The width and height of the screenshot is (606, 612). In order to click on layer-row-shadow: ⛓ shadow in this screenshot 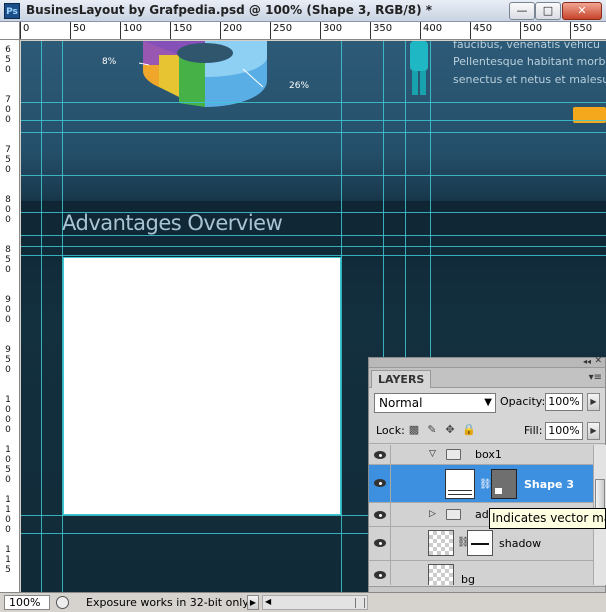, I will do `click(481, 544)`.